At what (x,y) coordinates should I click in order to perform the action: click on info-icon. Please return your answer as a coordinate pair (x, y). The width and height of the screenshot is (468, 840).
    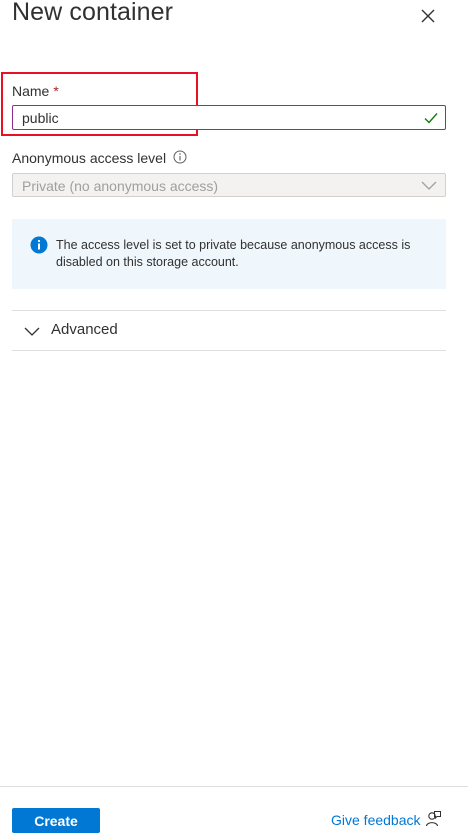
    Looking at the image, I should click on (180, 157).